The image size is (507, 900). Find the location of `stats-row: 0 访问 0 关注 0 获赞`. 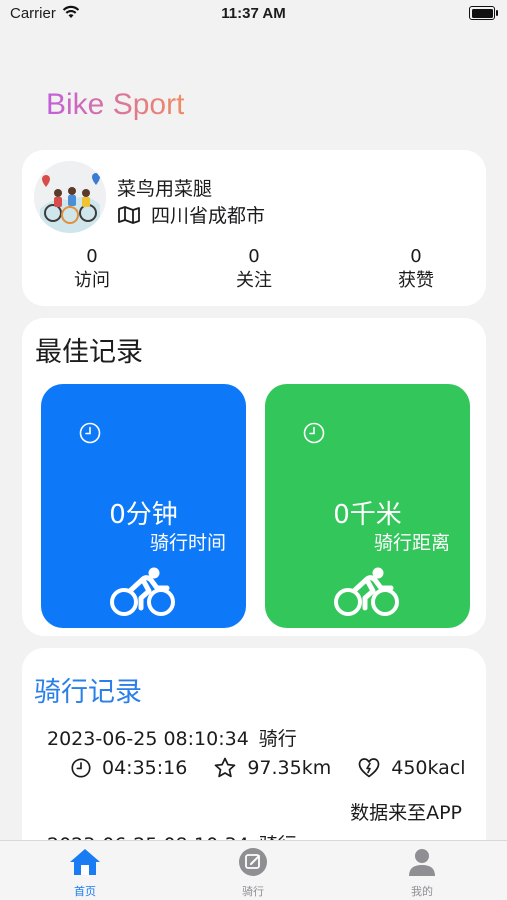

stats-row: 0 访问 0 关注 0 获赞 is located at coordinates (254, 272).